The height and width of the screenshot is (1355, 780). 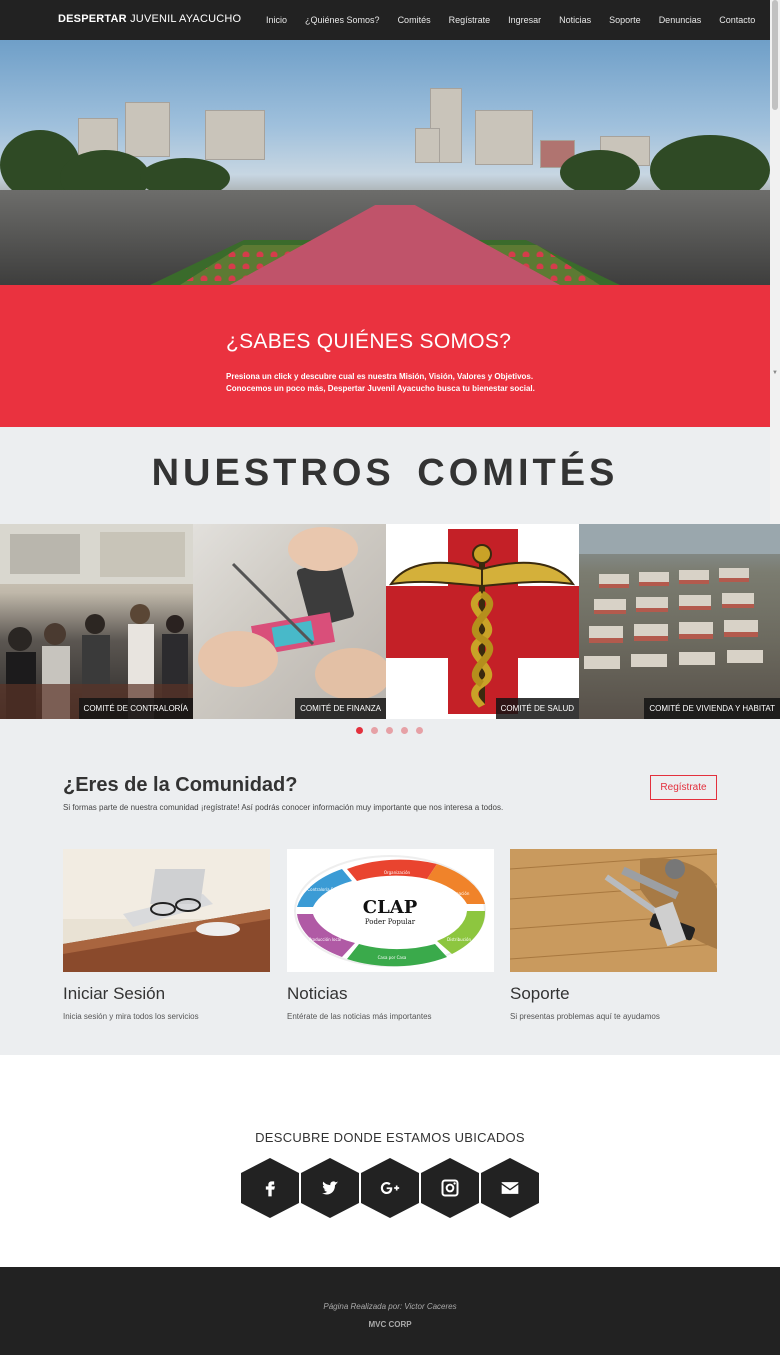 I want to click on card-text: Entérate de las noticias más importantes, so click(x=359, y=1016).